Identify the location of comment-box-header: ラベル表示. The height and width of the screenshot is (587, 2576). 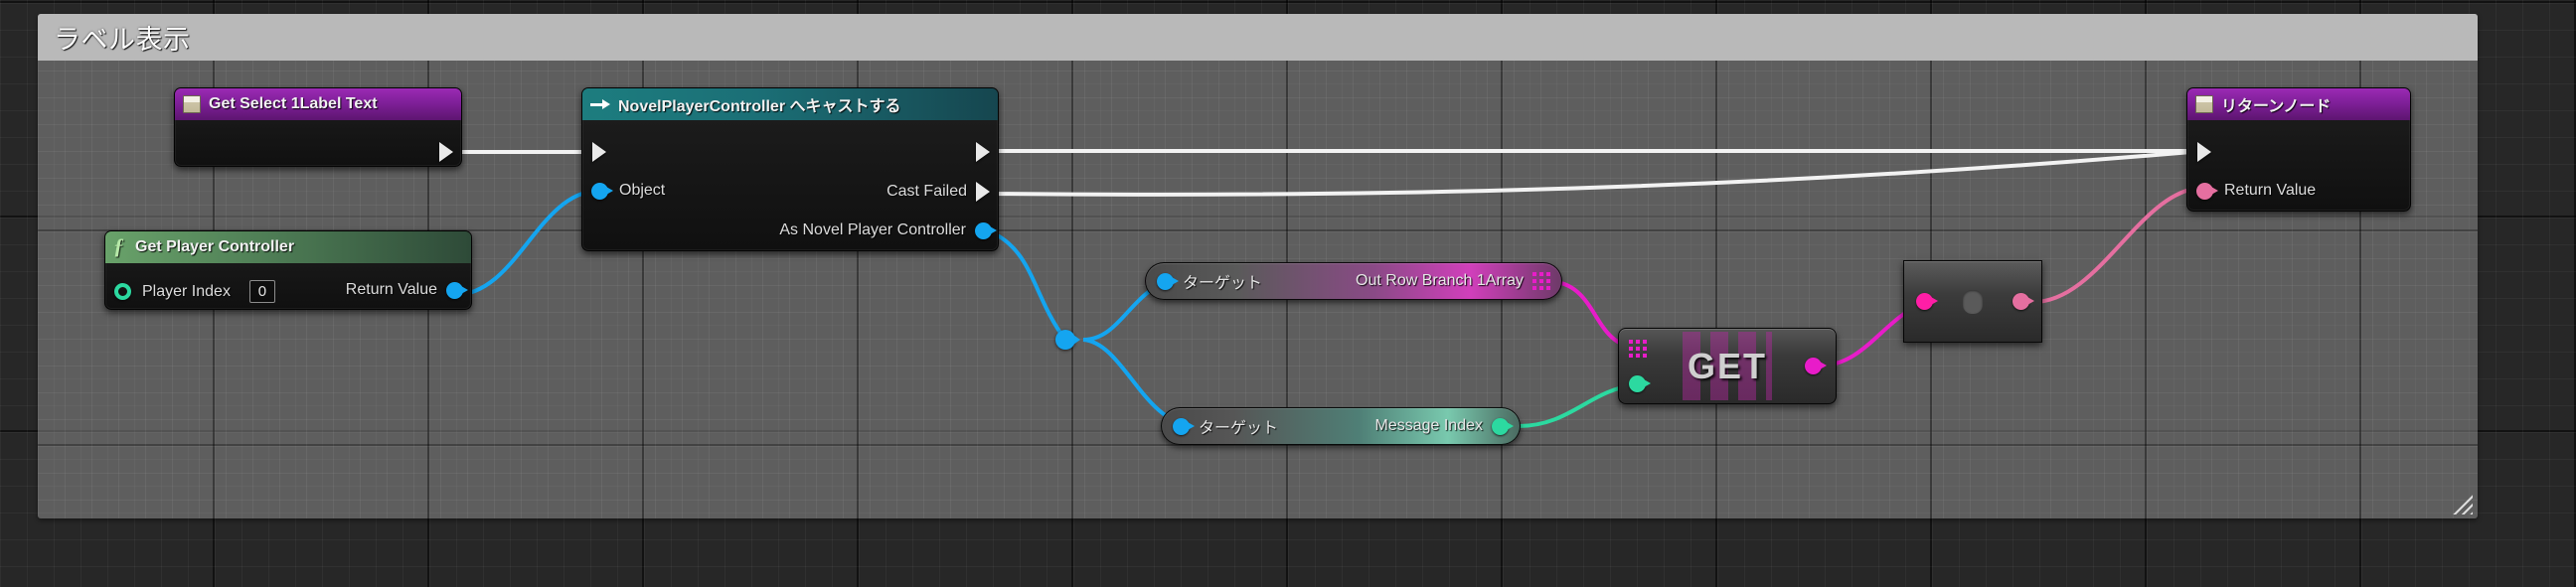
(1258, 37).